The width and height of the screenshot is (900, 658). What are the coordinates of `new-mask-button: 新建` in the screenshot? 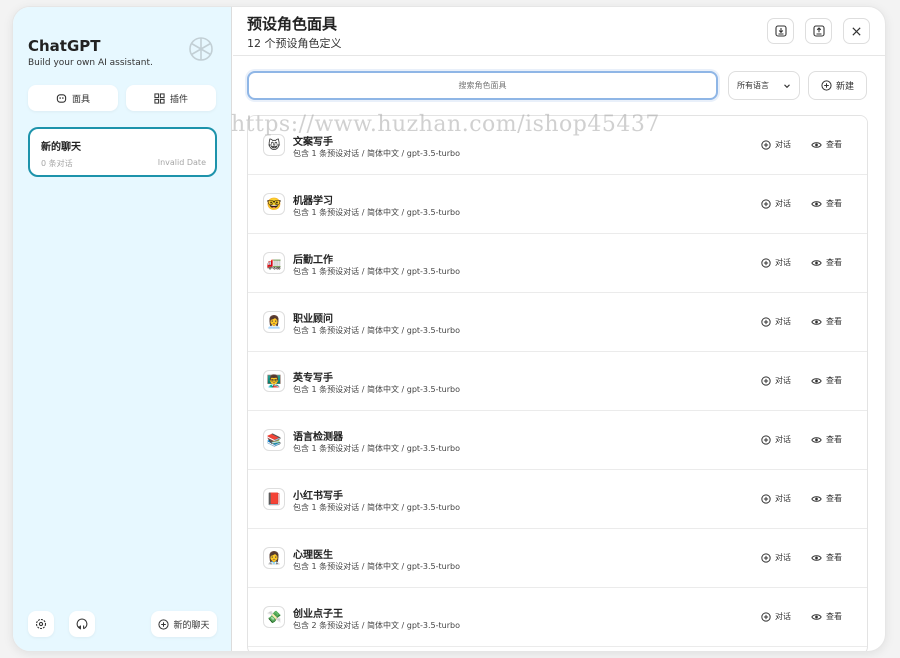 It's located at (837, 85).